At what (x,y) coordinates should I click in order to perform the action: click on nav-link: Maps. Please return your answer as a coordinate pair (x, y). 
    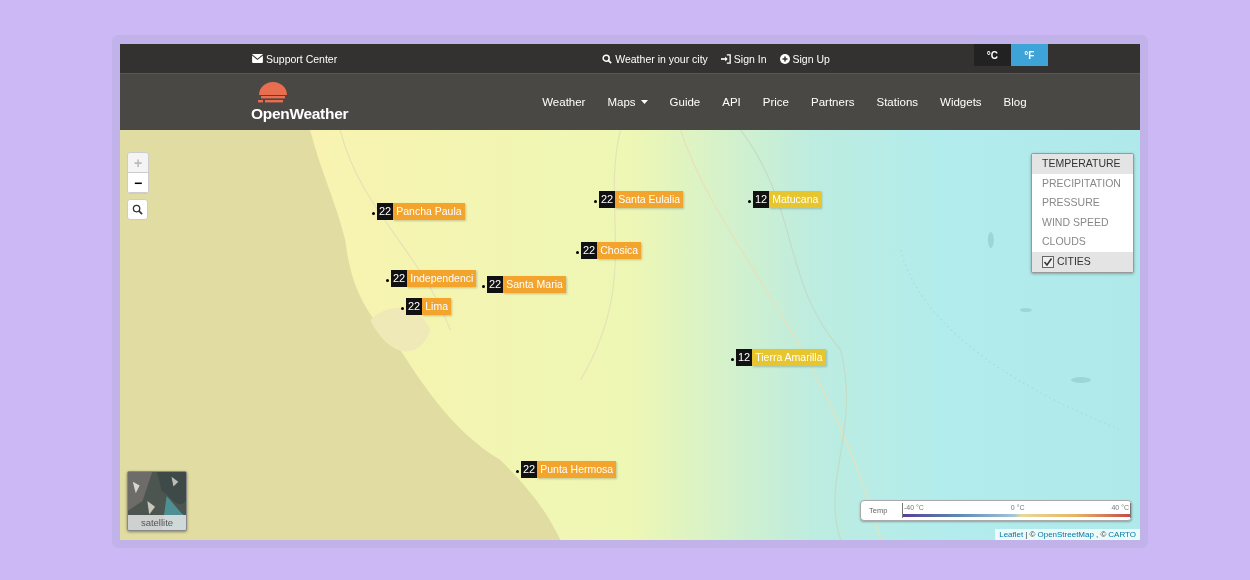
    Looking at the image, I should click on (627, 102).